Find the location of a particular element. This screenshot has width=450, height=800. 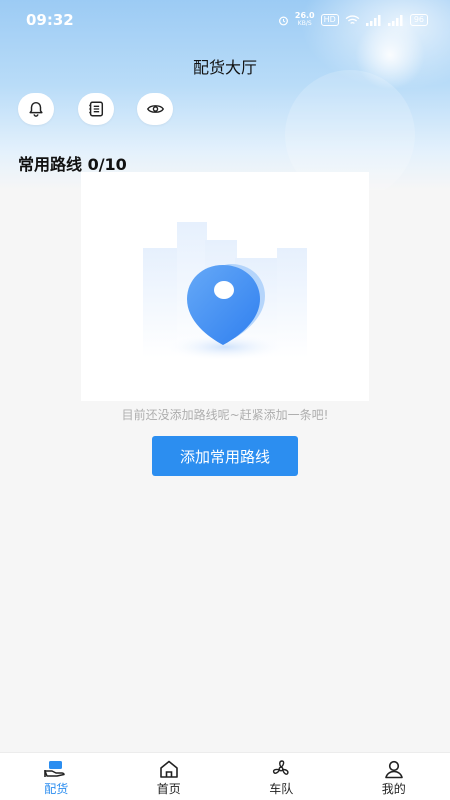

bell-icon is located at coordinates (36, 109).